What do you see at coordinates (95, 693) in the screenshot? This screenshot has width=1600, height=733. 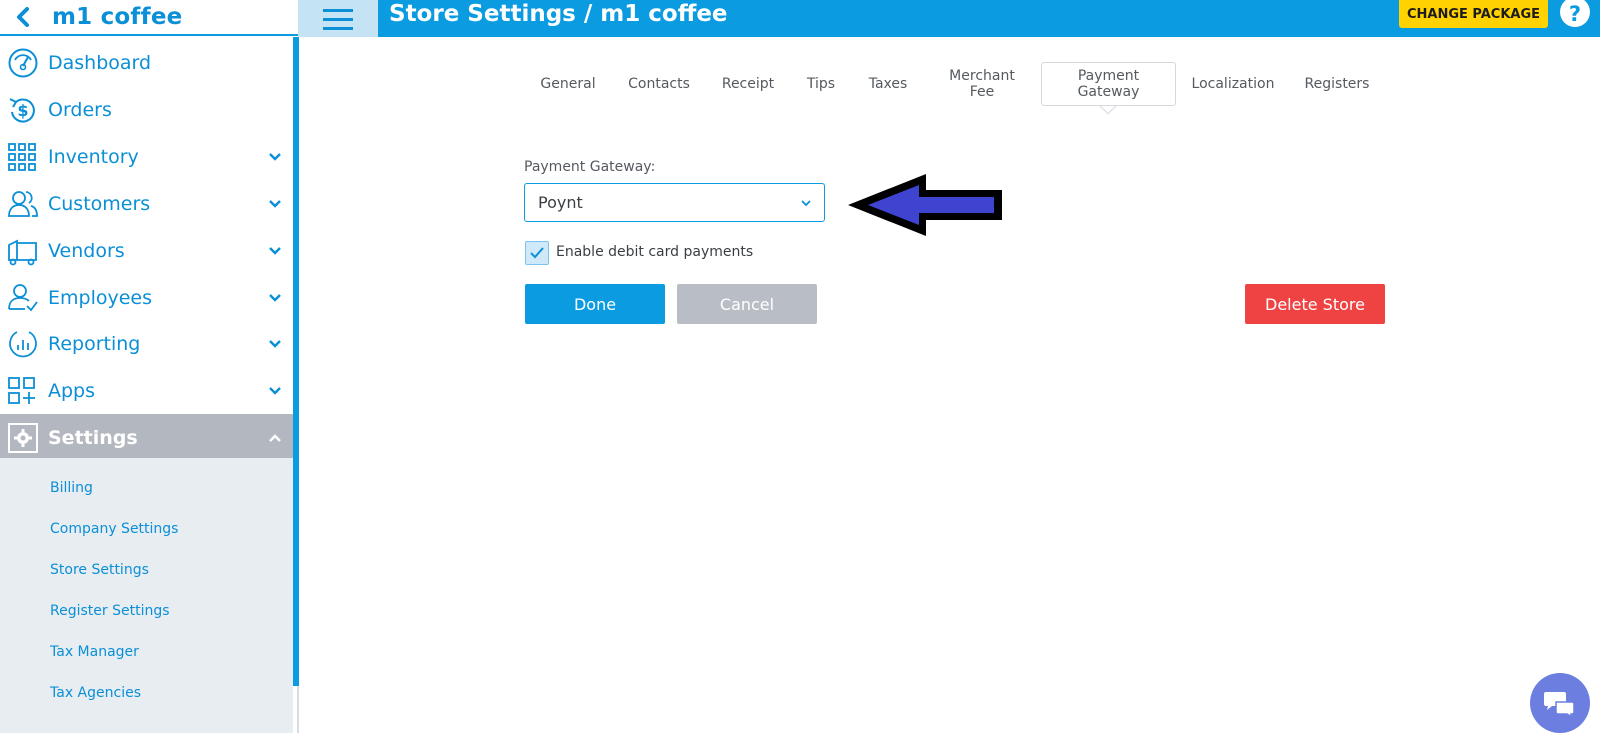 I see `submenu-item-tax-agencies: Tax Agencies` at bounding box center [95, 693].